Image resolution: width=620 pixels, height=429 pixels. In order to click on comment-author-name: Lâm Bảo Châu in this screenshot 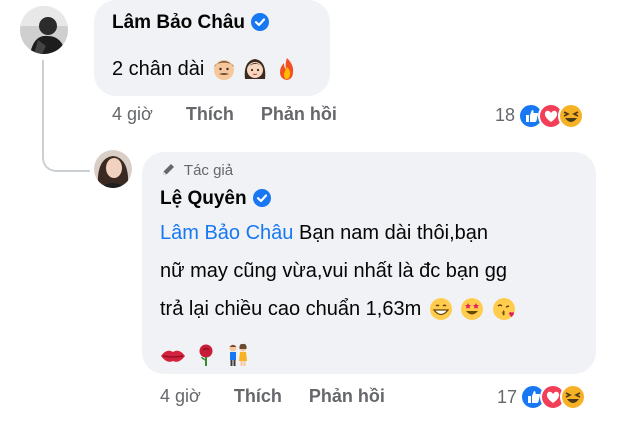, I will do `click(178, 23)`.